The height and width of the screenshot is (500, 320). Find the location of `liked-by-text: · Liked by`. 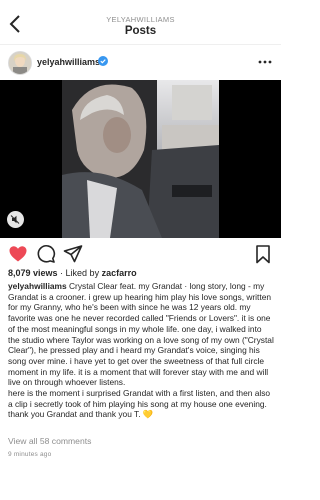

liked-by-text: · Liked by is located at coordinates (79, 273).